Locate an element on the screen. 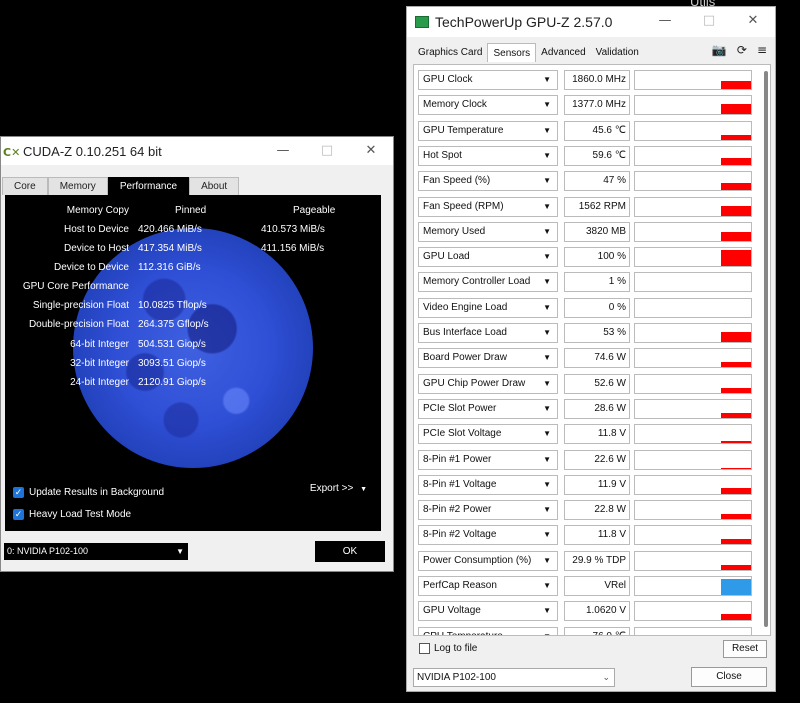 The height and width of the screenshot is (703, 800). cudaz-titlebar: C✕ CUDA-Z 0.10.251 64 bit — □ ✕ is located at coordinates (197, 151).